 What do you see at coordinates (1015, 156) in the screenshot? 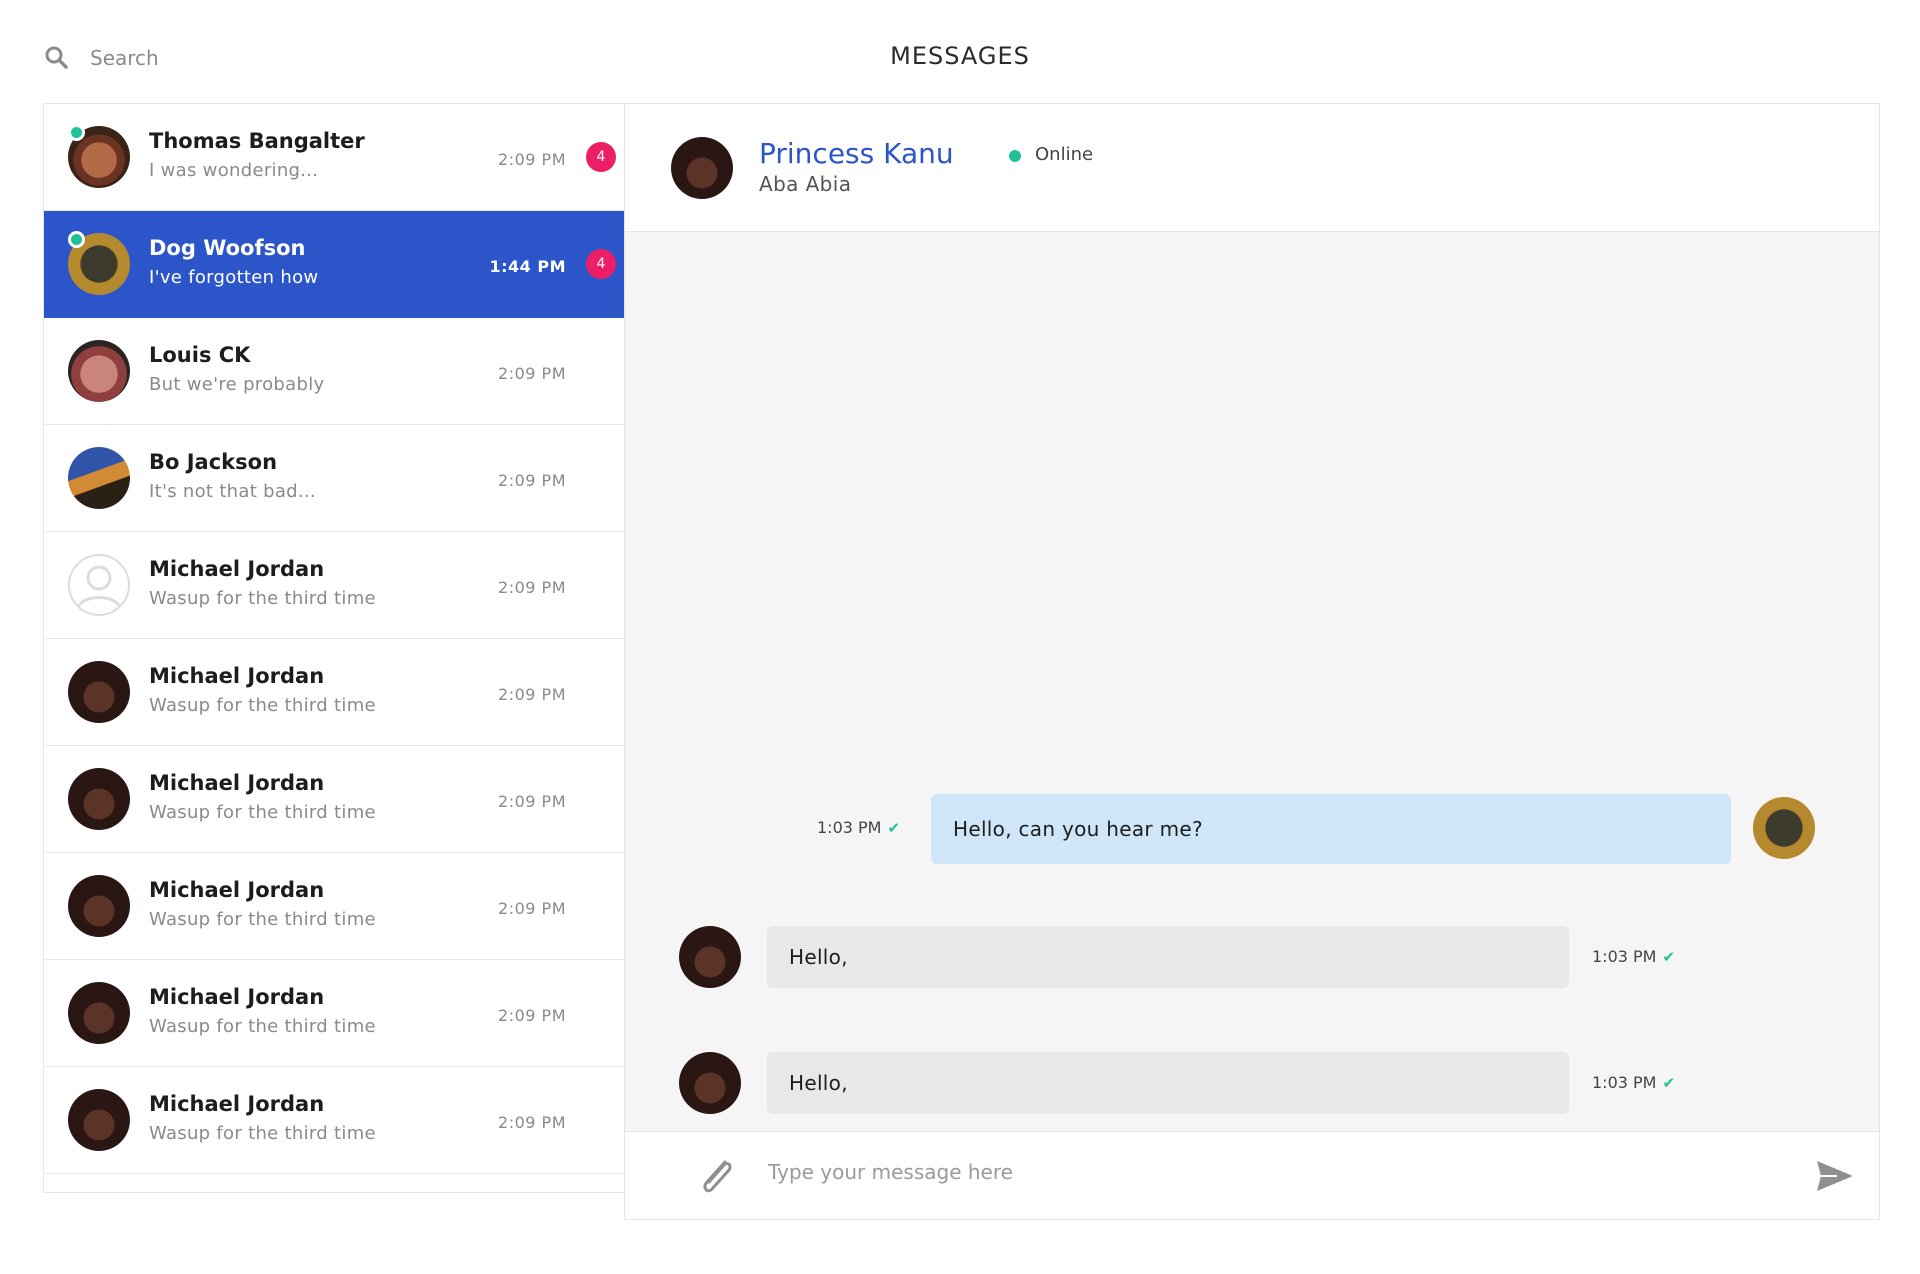
I see `online-status-icon` at bounding box center [1015, 156].